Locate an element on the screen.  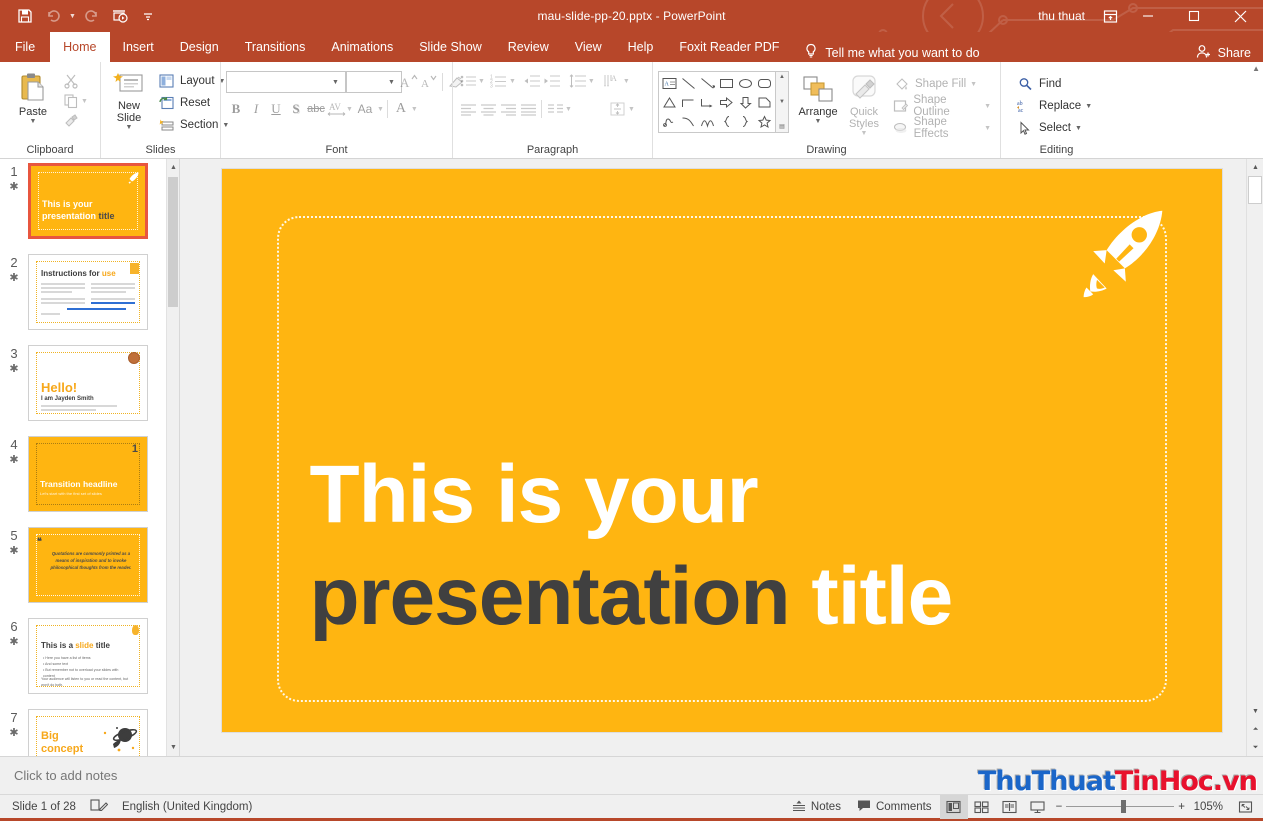
copy-dropdown-icon: ▼ is located at coordinates (84, 101).